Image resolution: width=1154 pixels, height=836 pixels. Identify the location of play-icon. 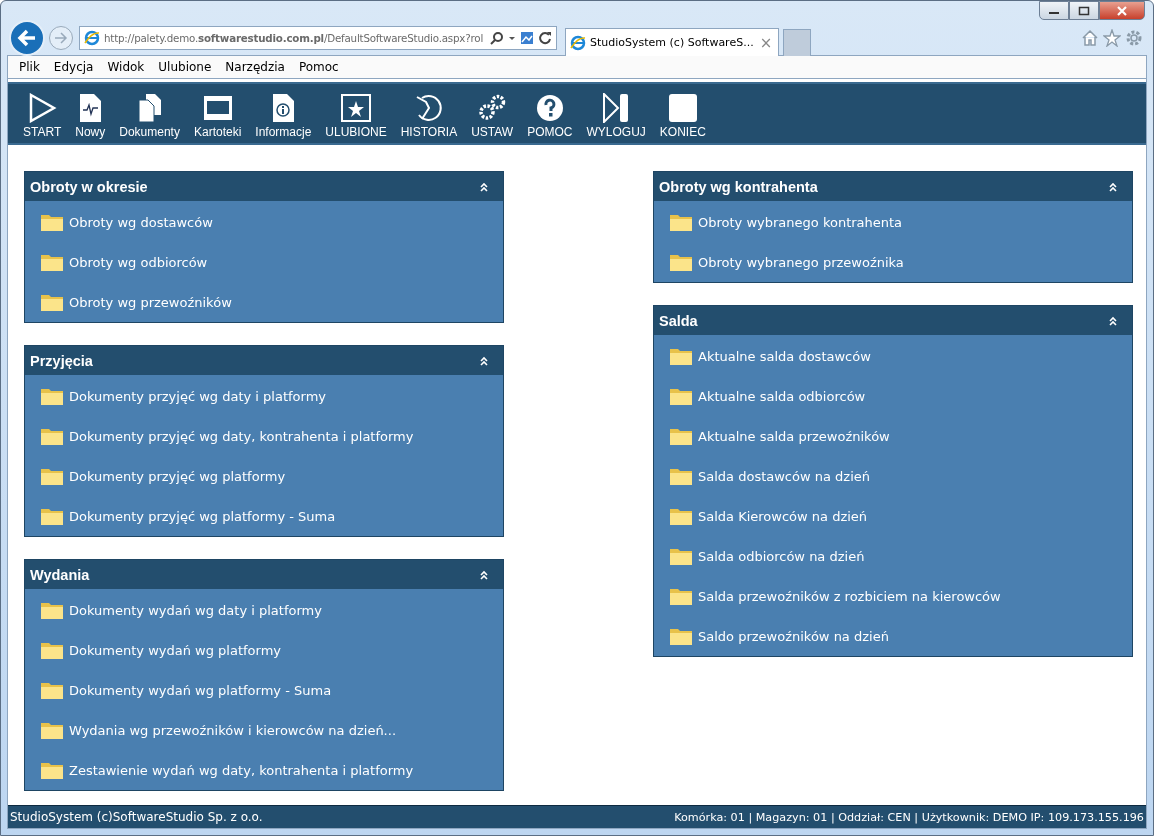
(42, 108).